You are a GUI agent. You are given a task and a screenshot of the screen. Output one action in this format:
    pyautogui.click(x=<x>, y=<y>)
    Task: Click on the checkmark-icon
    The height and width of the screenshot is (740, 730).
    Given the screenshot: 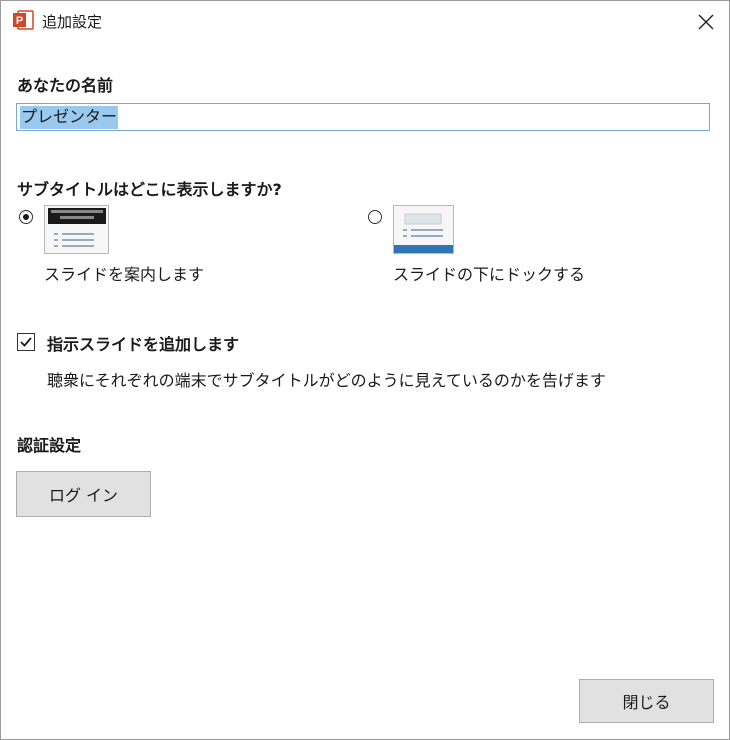 What is the action you would take?
    pyautogui.click(x=26, y=342)
    